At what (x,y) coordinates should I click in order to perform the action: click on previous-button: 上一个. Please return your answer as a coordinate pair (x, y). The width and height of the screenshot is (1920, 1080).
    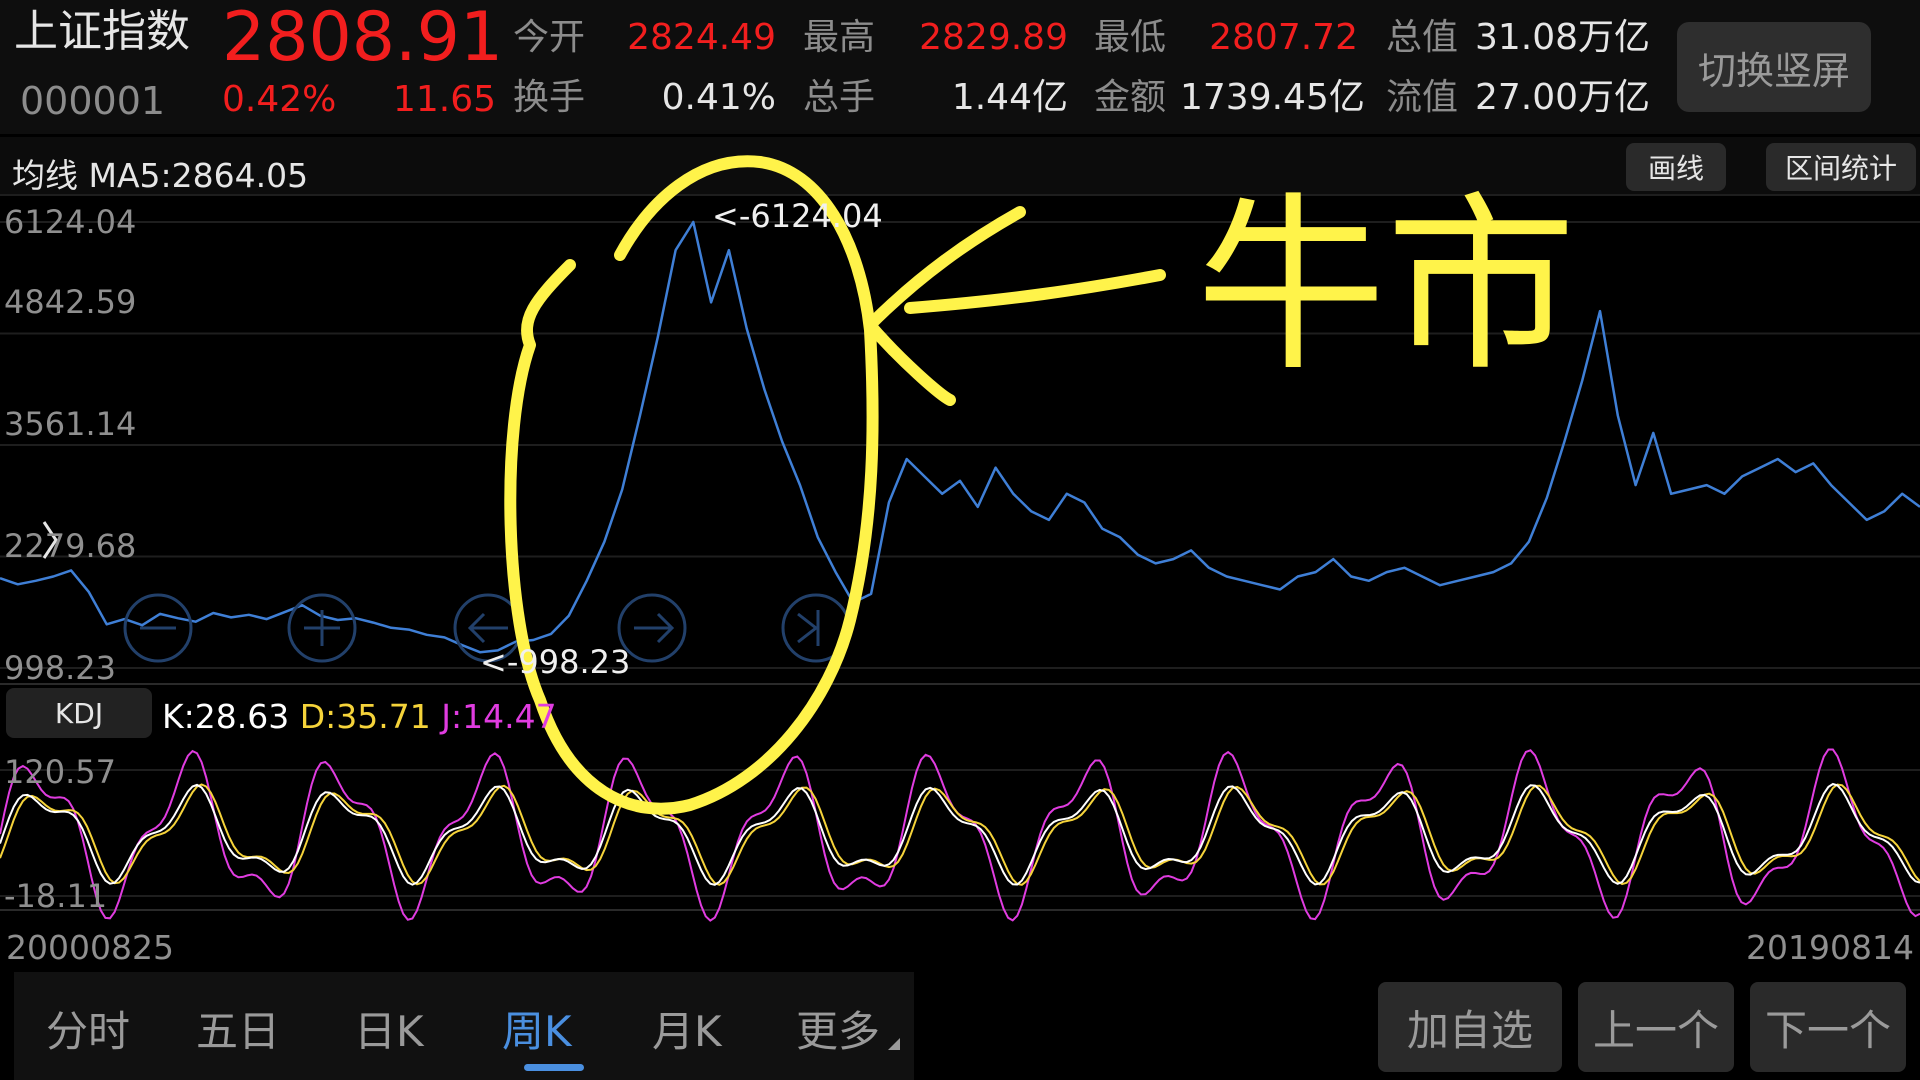
    Looking at the image, I should click on (1656, 1027).